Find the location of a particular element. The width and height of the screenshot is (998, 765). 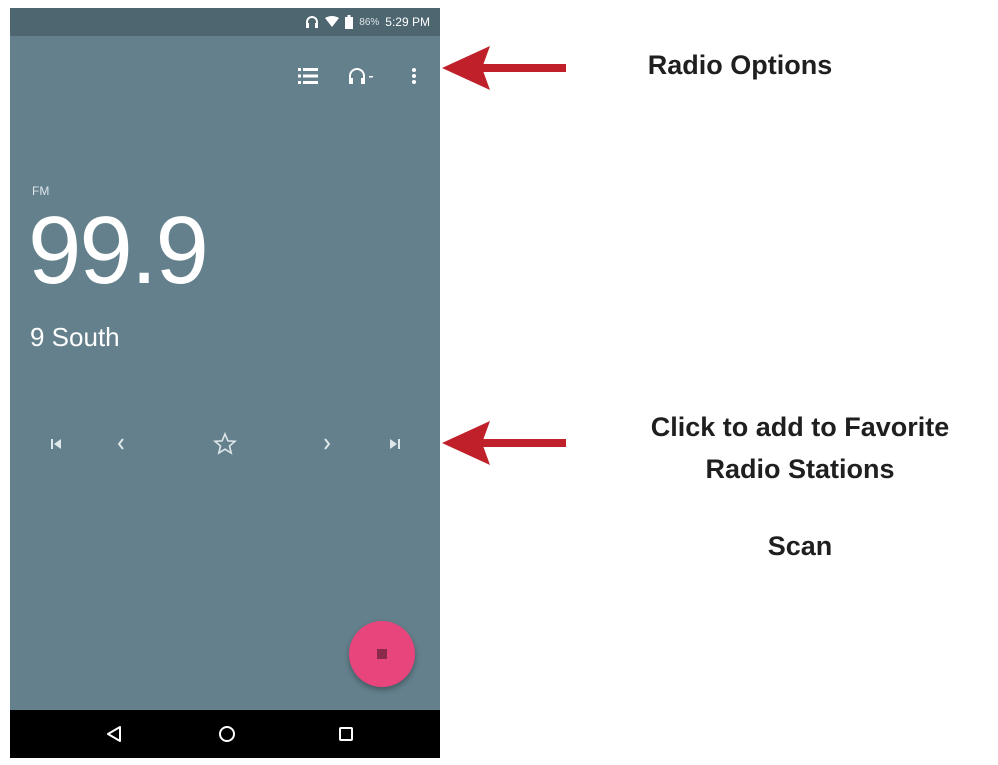

status-icons: 86% 5:29 PM is located at coordinates (367, 22).